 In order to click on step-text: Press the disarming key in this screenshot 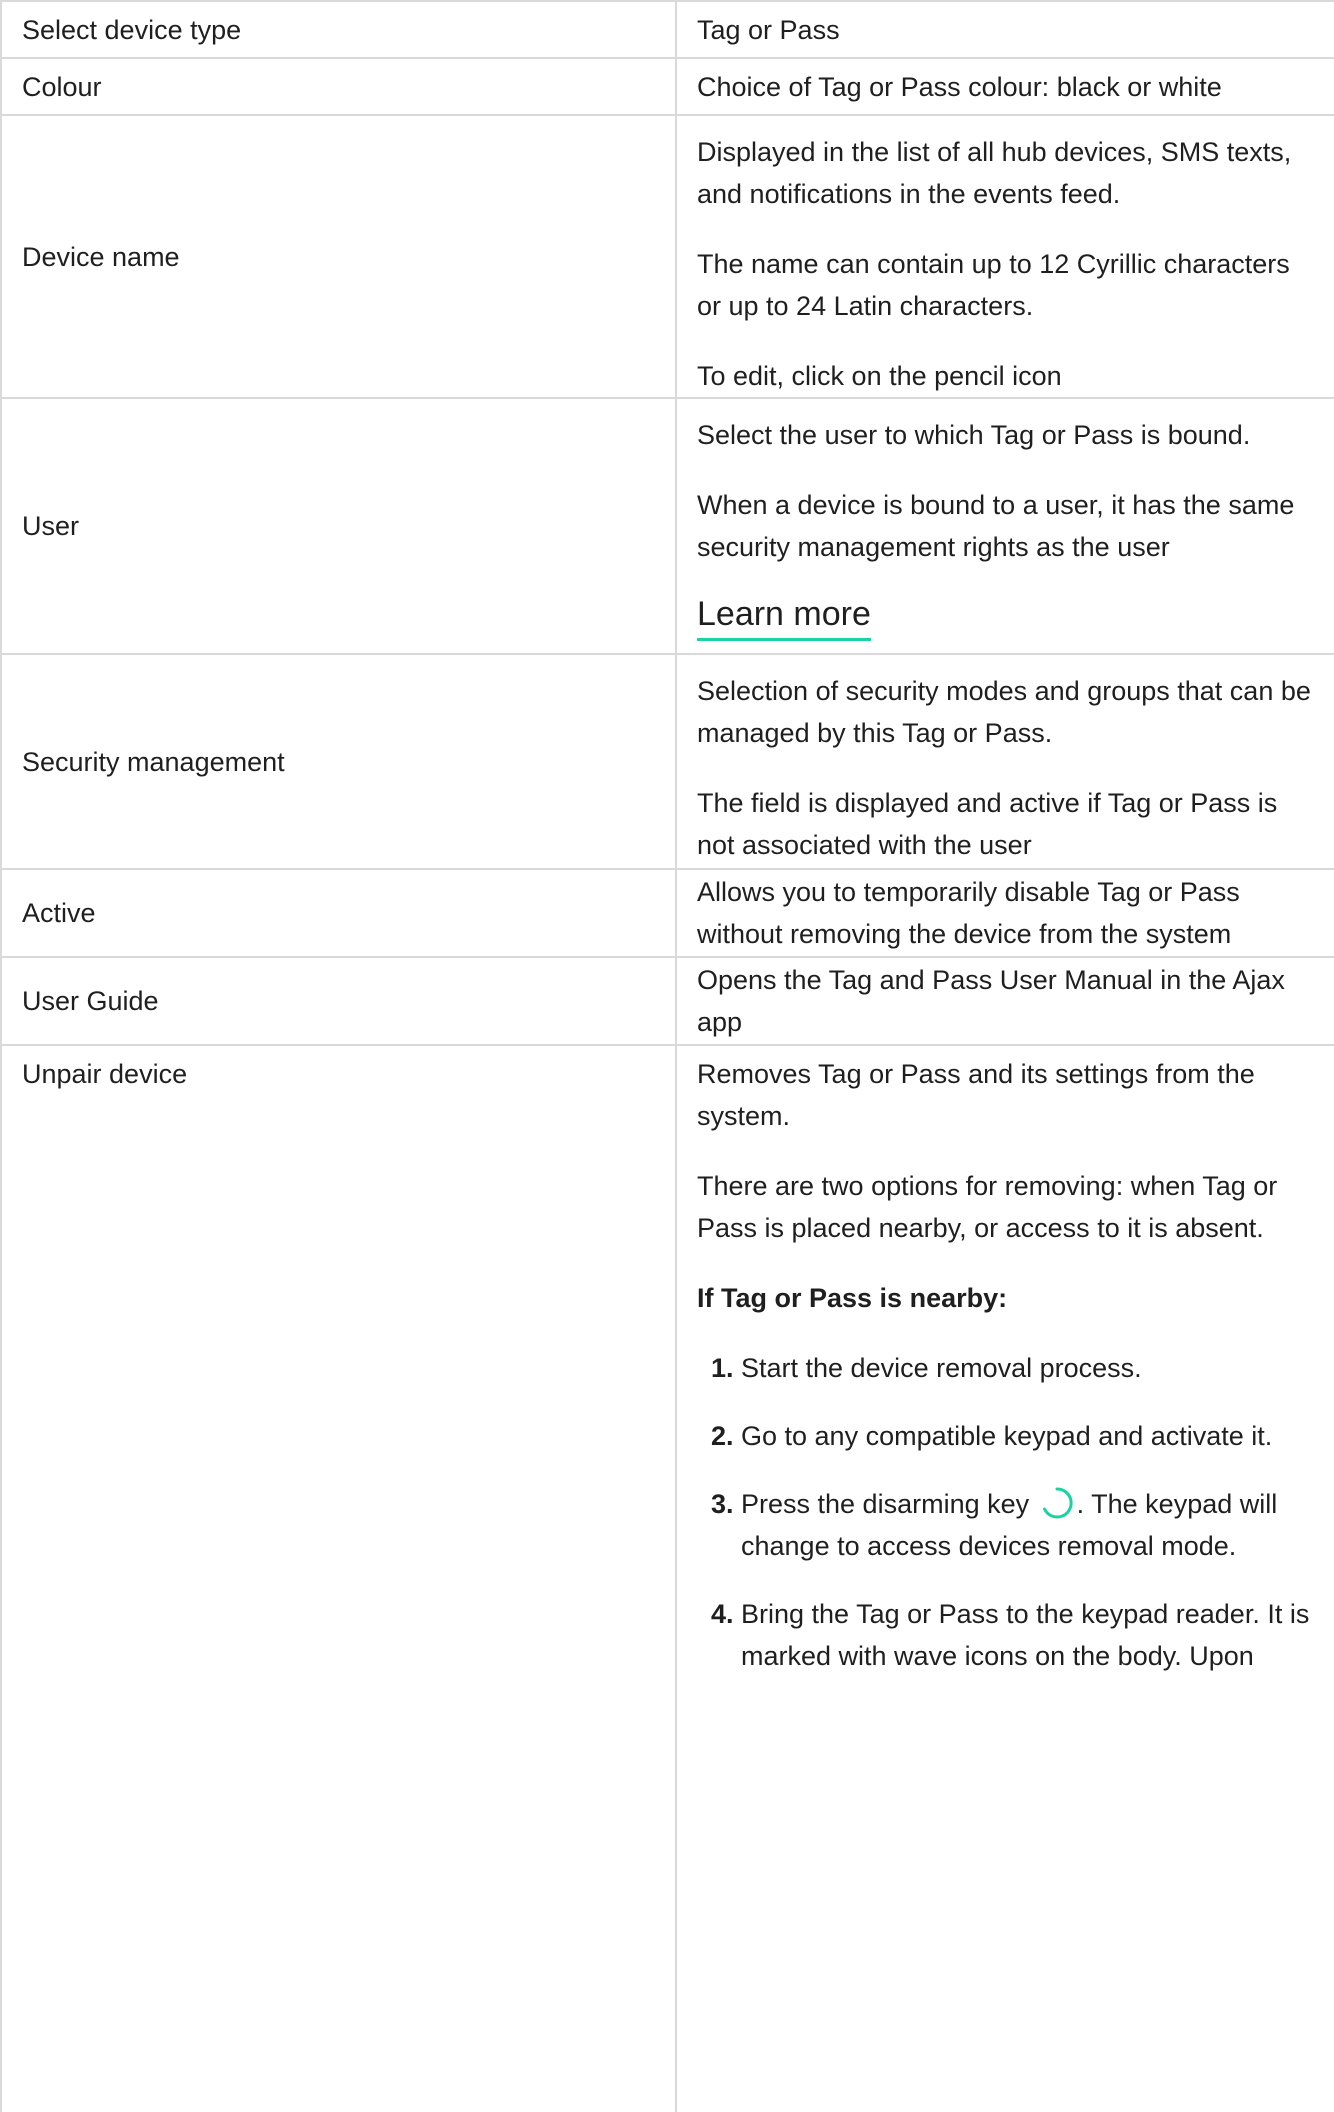, I will do `click(885, 1504)`.